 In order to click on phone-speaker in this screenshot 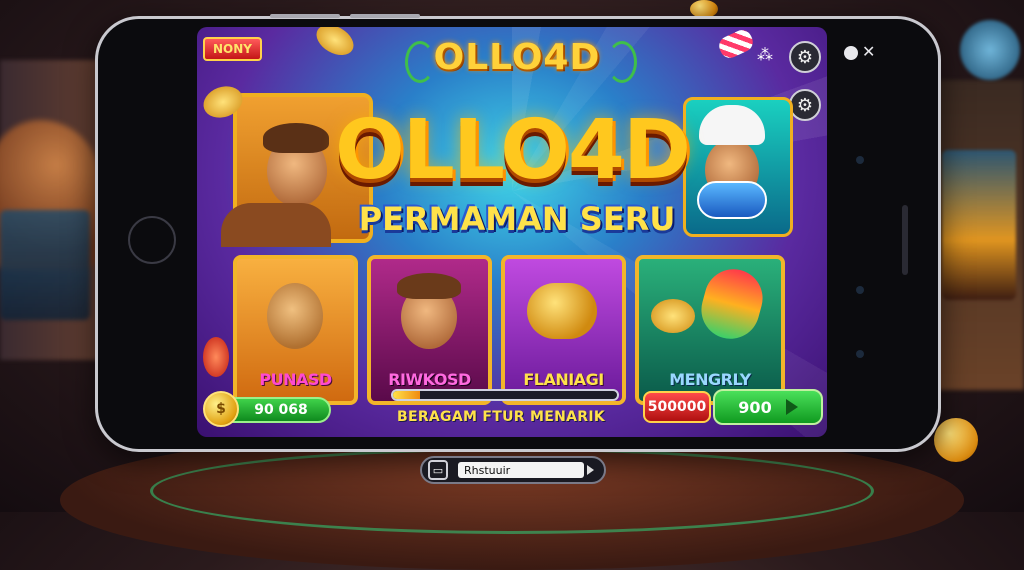, I will do `click(905, 240)`.